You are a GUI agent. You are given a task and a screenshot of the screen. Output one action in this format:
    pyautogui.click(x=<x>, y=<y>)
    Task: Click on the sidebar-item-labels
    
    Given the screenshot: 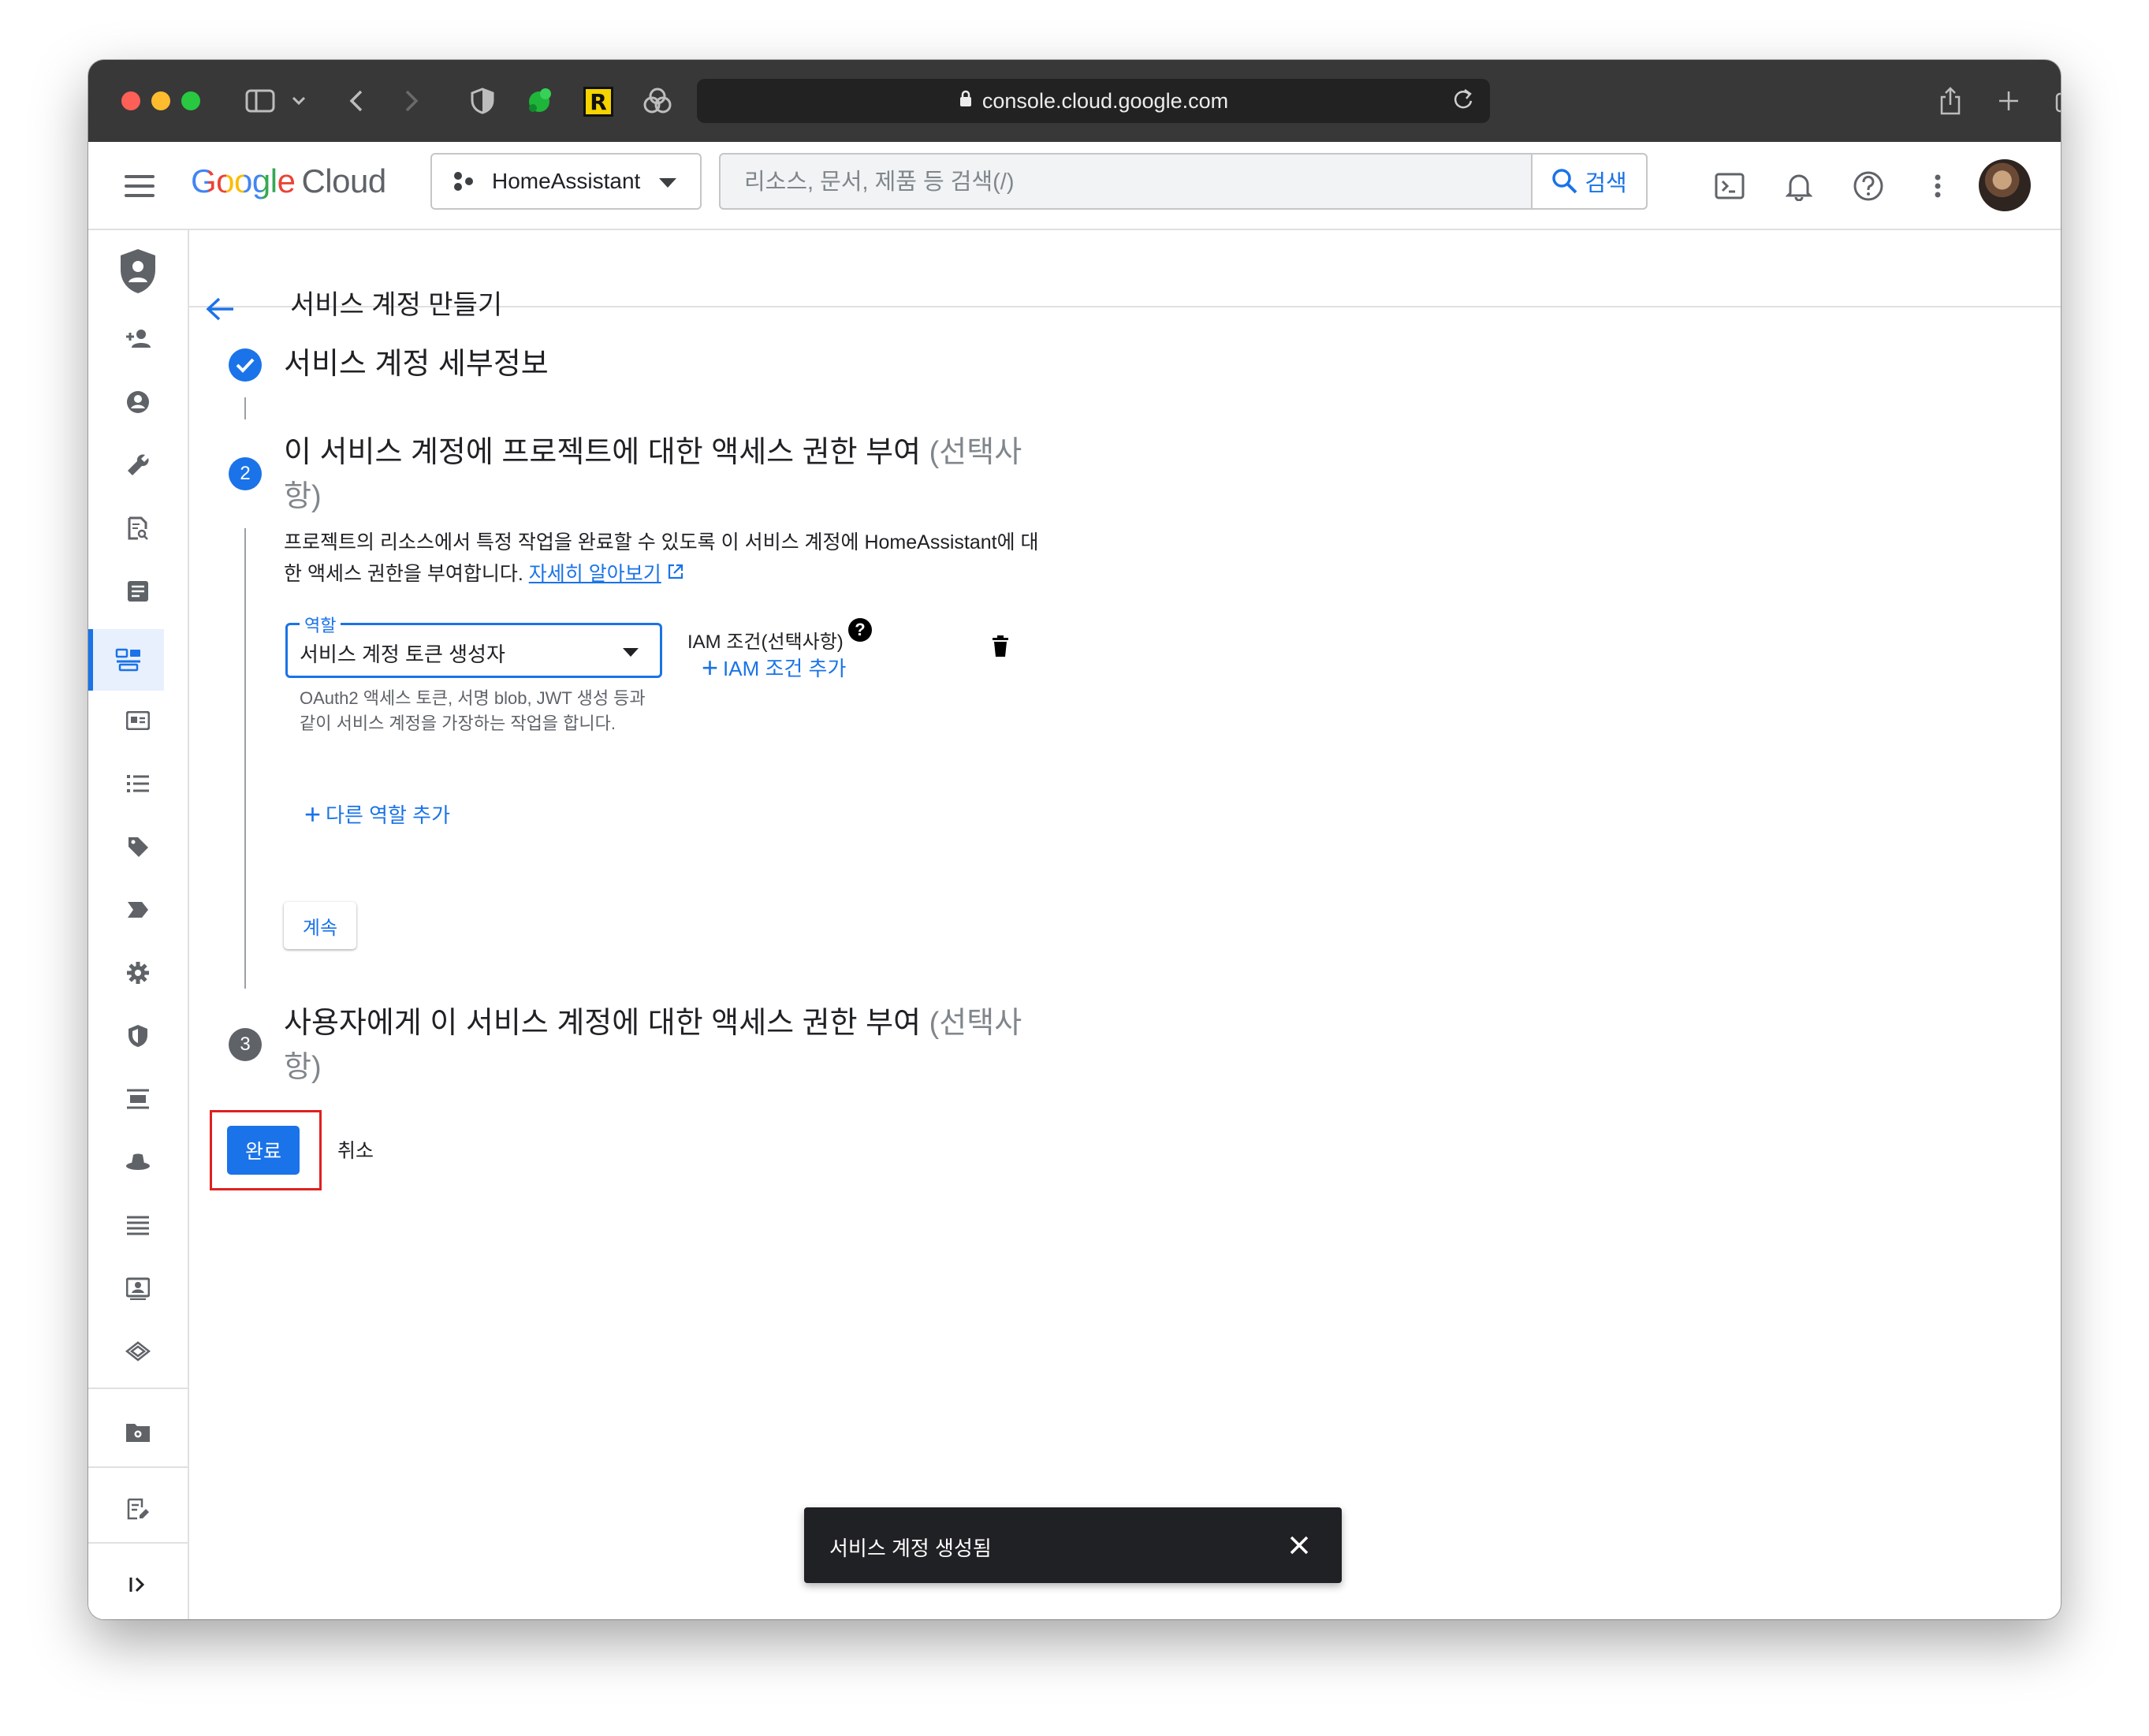 What is the action you would take?
    pyautogui.click(x=138, y=846)
    